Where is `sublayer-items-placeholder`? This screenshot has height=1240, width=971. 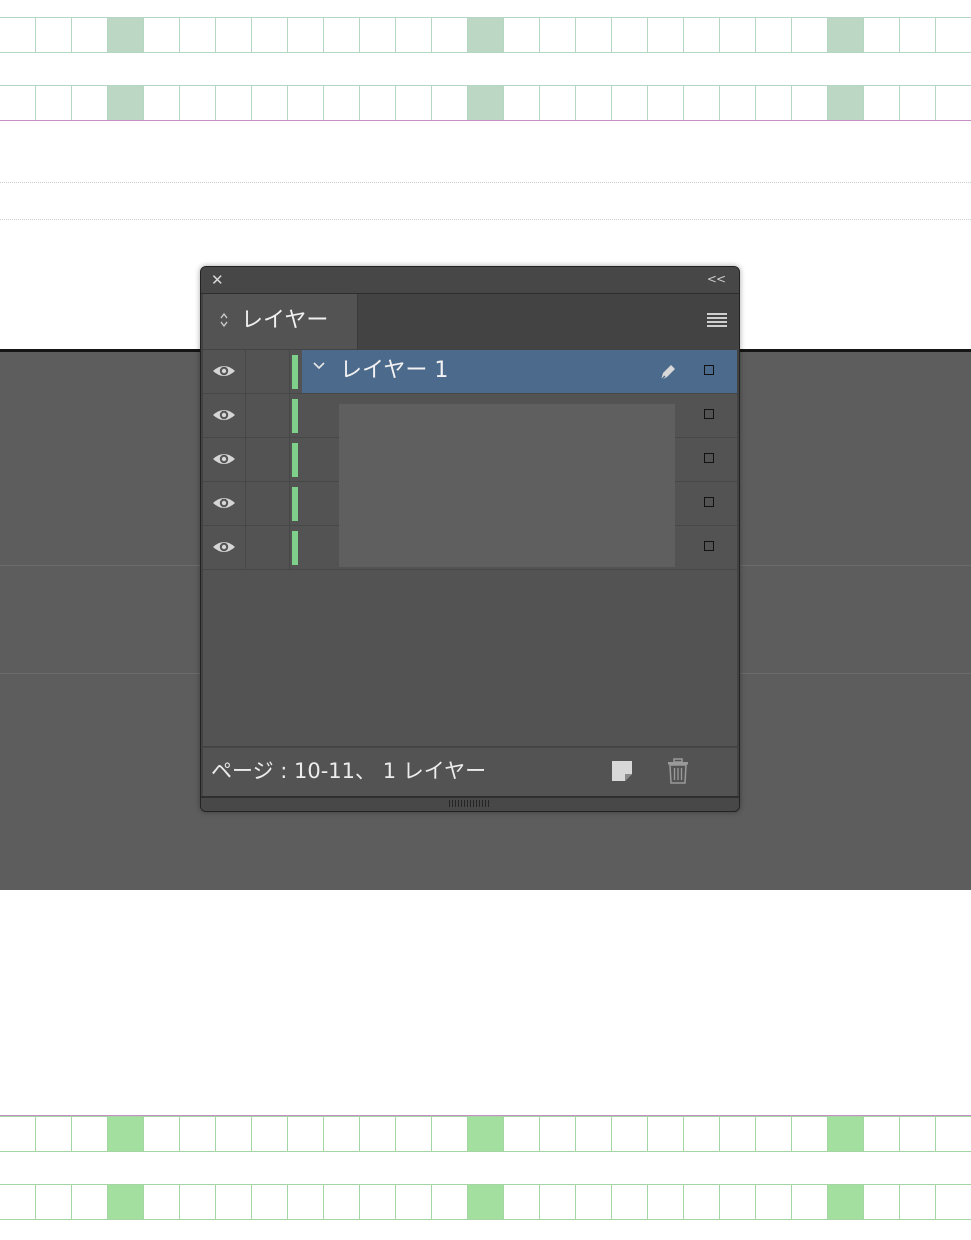 sublayer-items-placeholder is located at coordinates (507, 485).